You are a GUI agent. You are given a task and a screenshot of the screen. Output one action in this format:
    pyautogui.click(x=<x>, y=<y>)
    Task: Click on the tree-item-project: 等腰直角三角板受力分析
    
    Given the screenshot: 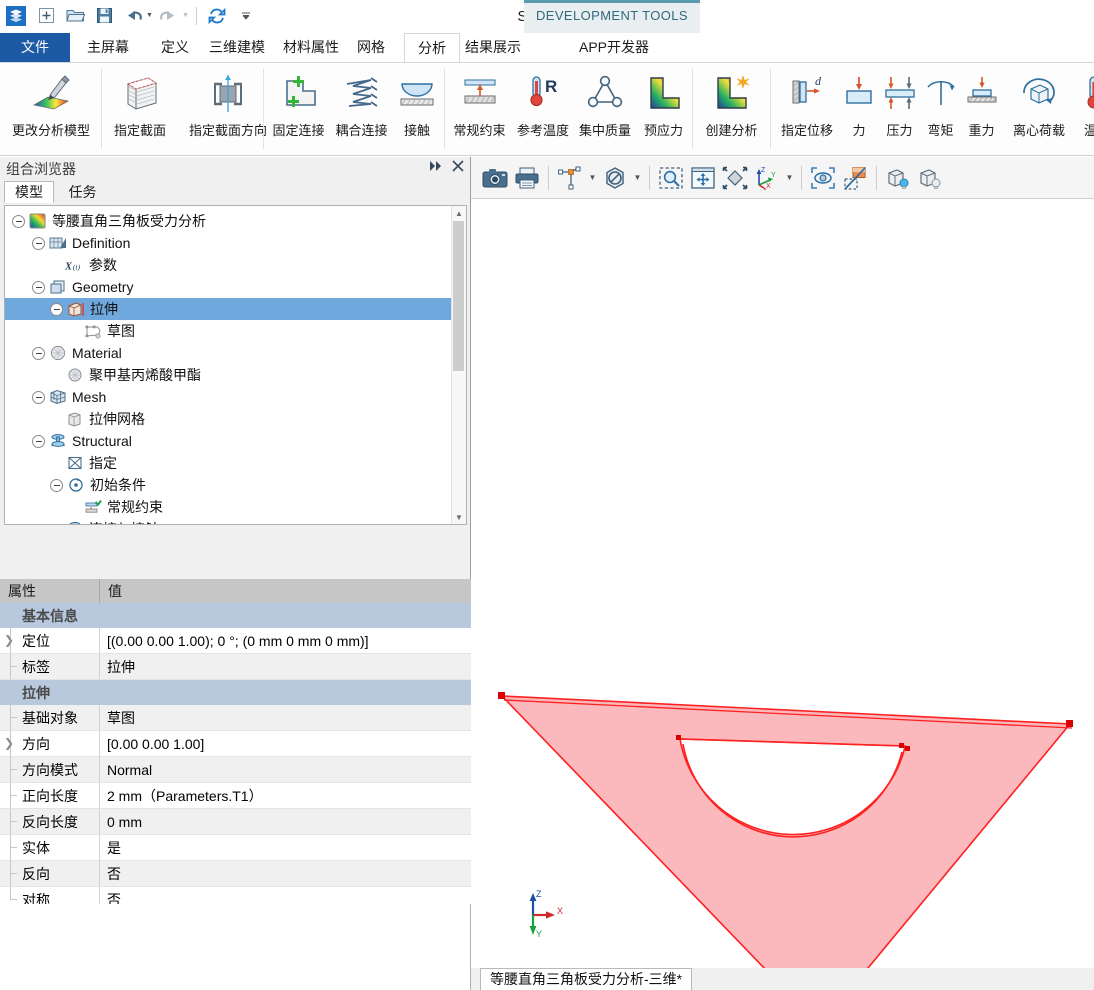 What is the action you would take?
    pyautogui.click(x=228, y=221)
    